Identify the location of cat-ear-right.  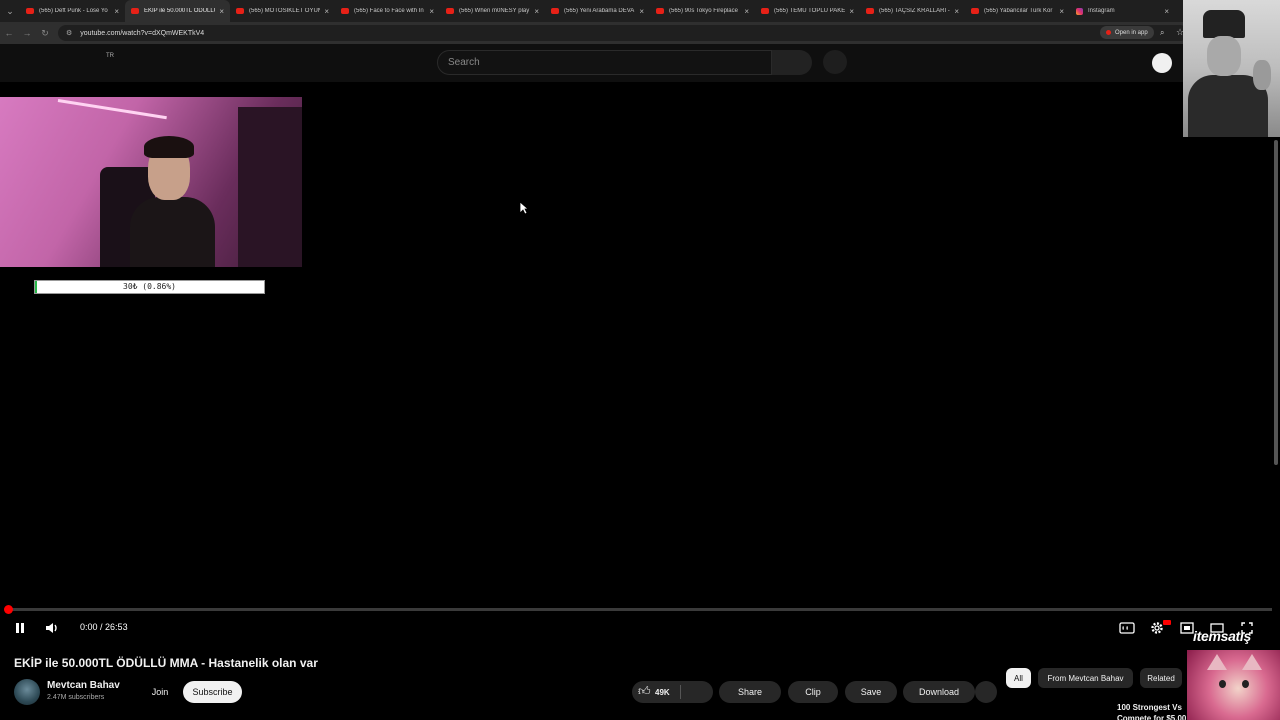
(1252, 662).